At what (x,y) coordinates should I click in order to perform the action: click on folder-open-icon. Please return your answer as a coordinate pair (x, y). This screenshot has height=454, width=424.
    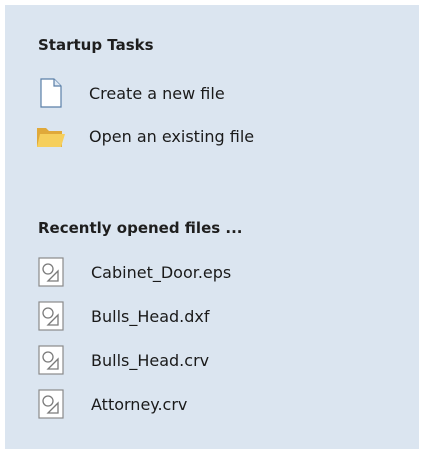
    Looking at the image, I should click on (51, 136).